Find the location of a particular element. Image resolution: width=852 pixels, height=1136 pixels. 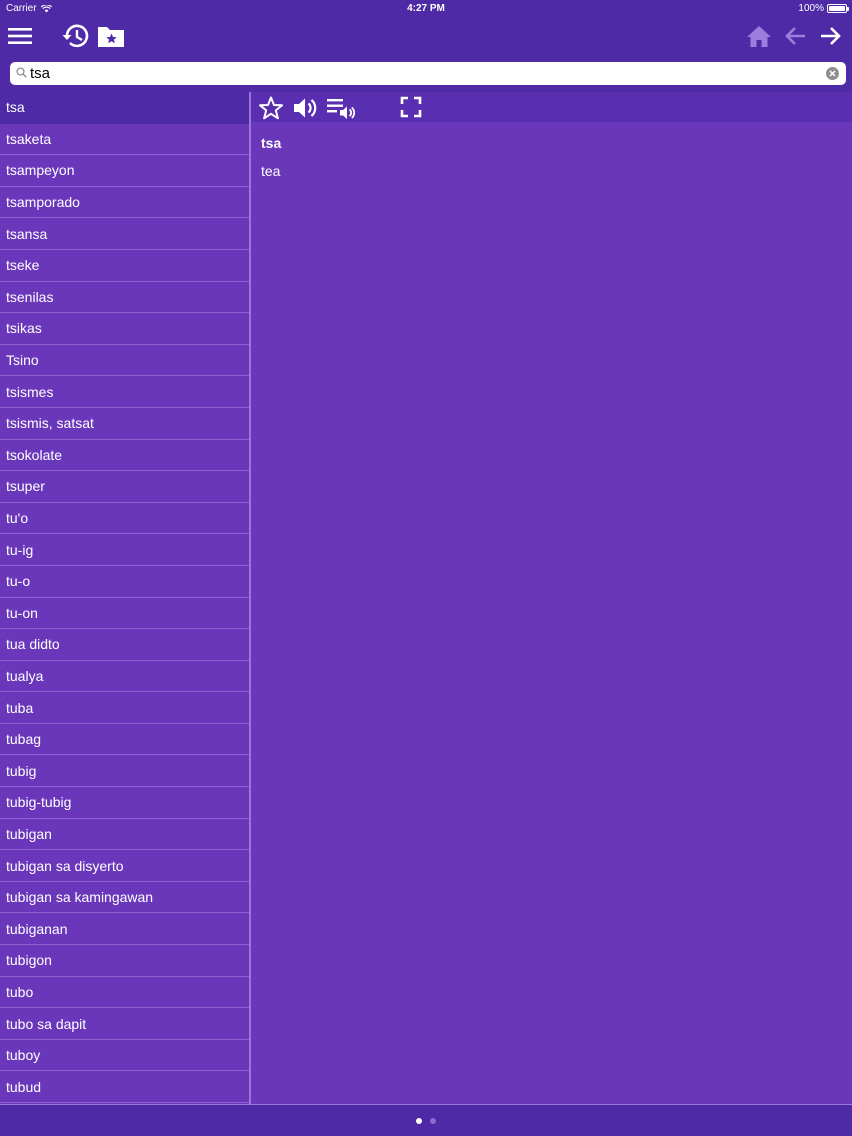

headword: tsa is located at coordinates (271, 143).